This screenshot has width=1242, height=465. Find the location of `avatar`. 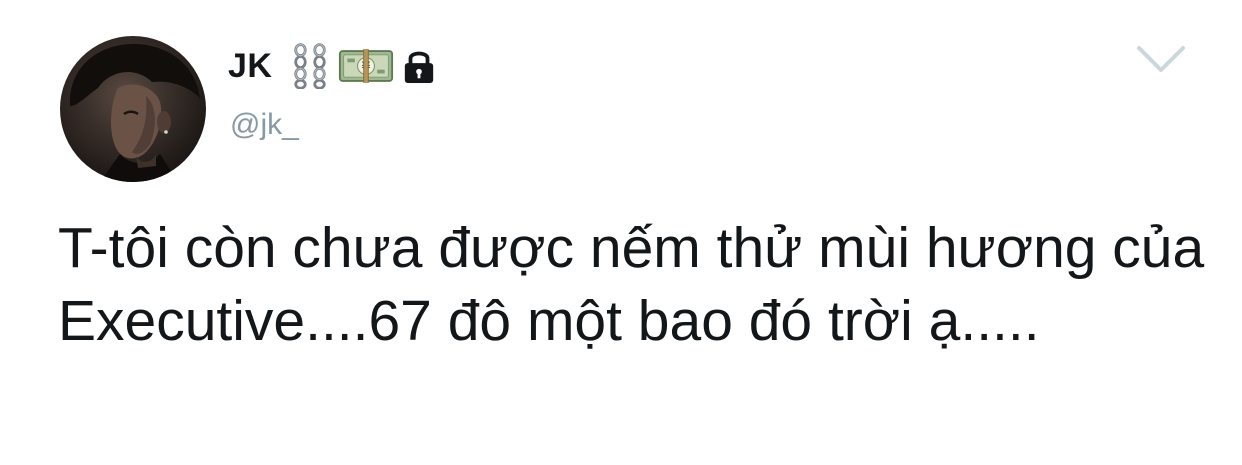

avatar is located at coordinates (133, 109).